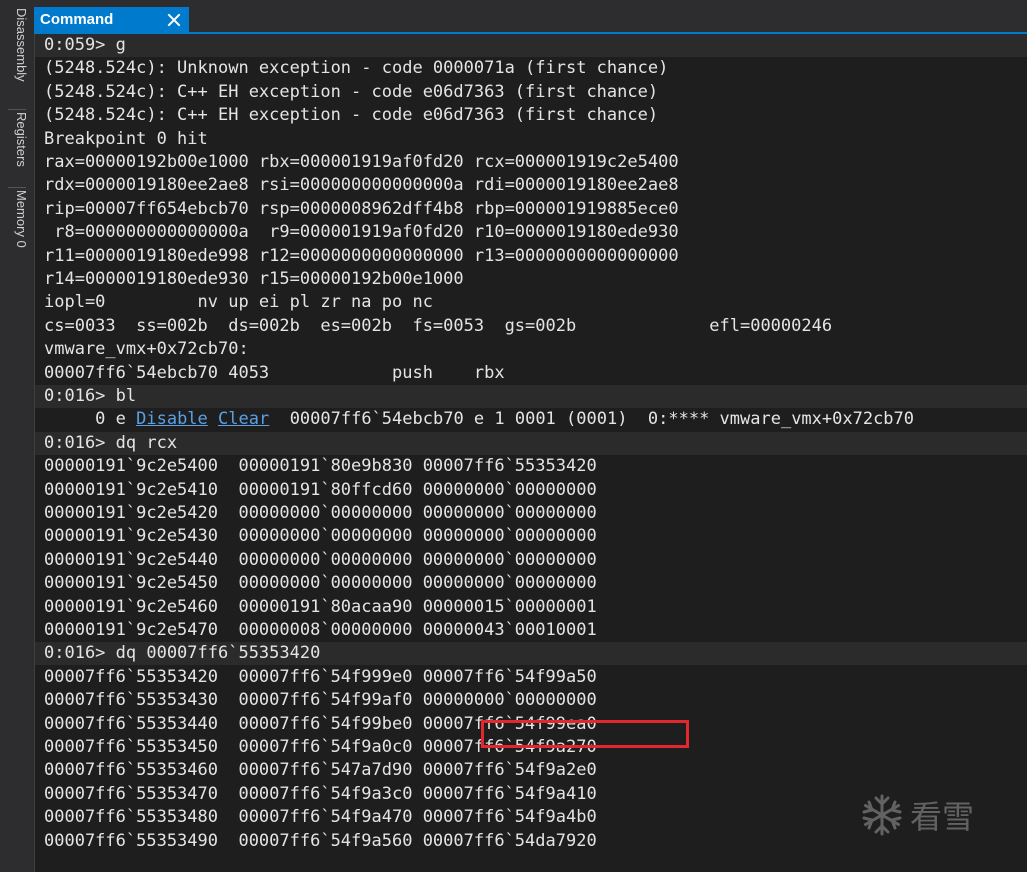 This screenshot has height=872, width=1027. What do you see at coordinates (942, 817) in the screenshot?
I see `watermark-text: 看雪` at bounding box center [942, 817].